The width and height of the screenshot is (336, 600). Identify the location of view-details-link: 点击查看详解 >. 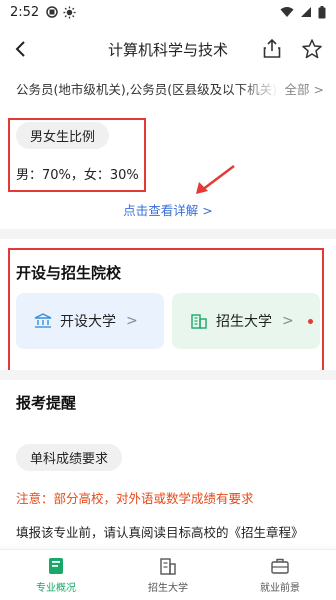
(168, 209).